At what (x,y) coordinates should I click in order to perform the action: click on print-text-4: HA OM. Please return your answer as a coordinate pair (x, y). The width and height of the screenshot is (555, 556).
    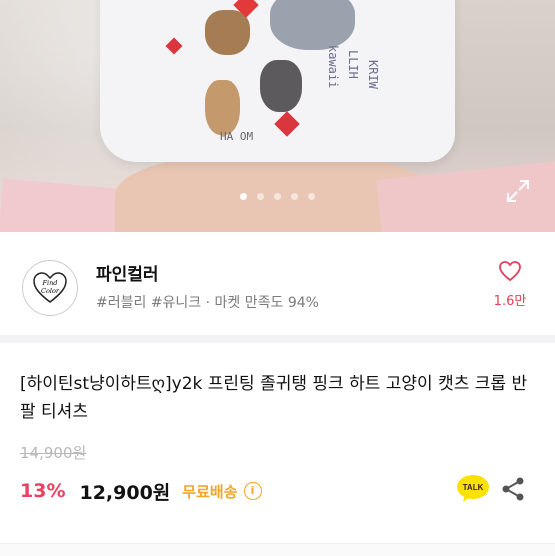
    Looking at the image, I should click on (237, 136).